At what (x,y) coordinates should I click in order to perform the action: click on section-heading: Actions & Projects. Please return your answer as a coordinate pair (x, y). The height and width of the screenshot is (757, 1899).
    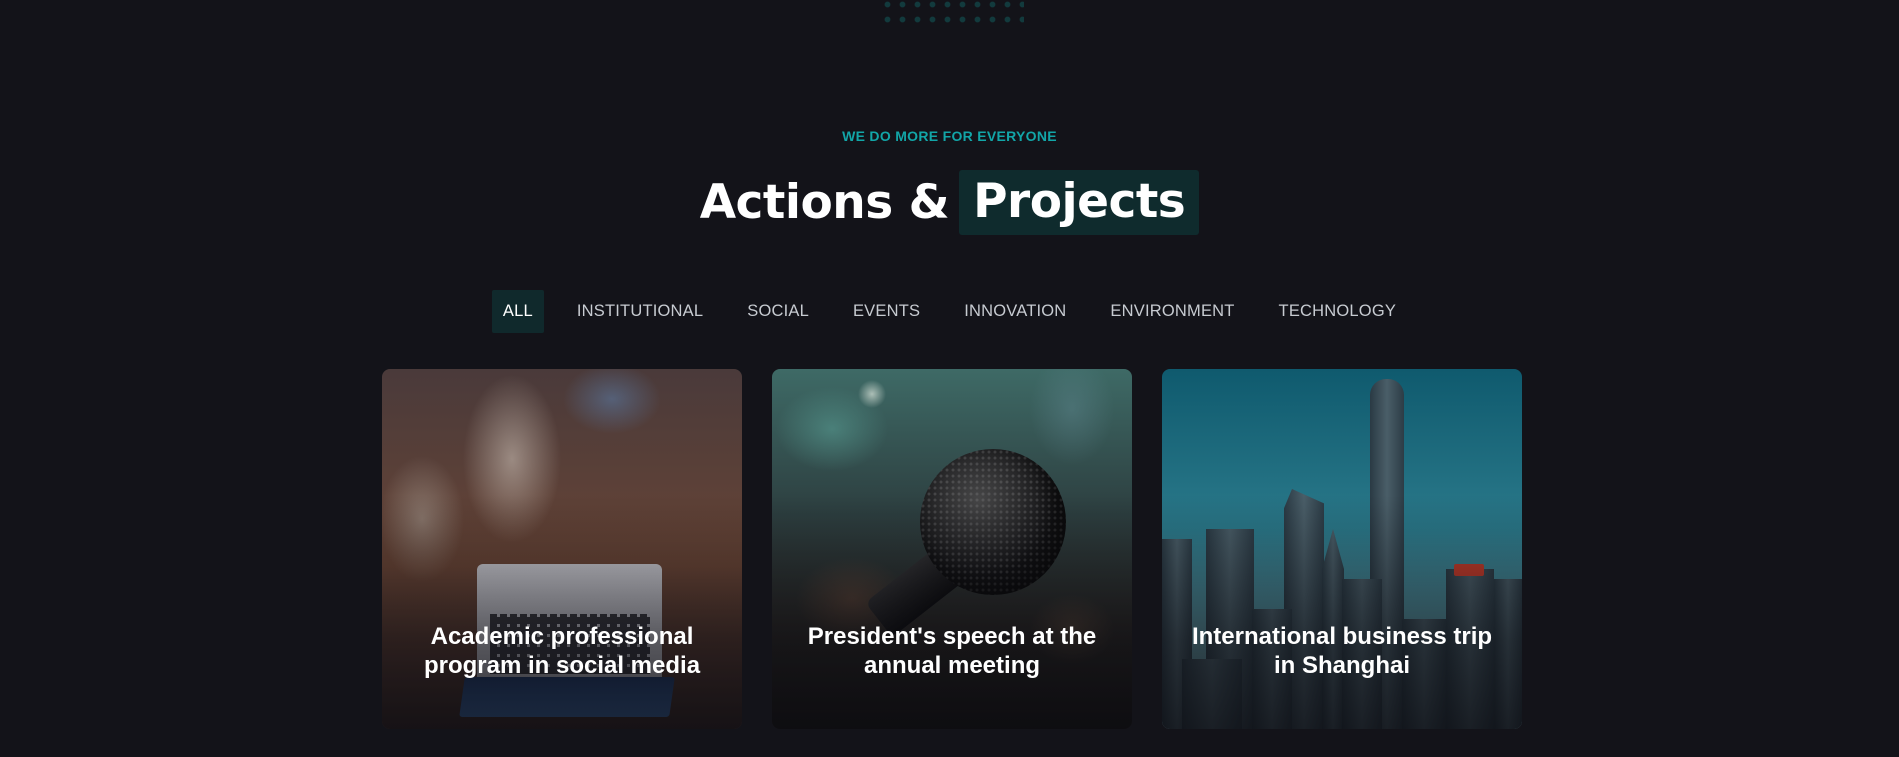
    Looking at the image, I should click on (949, 202).